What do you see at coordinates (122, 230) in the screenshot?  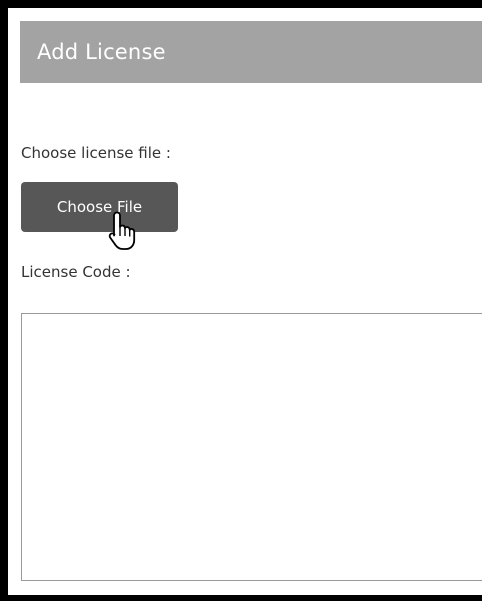 I see `hand-pointer-icon` at bounding box center [122, 230].